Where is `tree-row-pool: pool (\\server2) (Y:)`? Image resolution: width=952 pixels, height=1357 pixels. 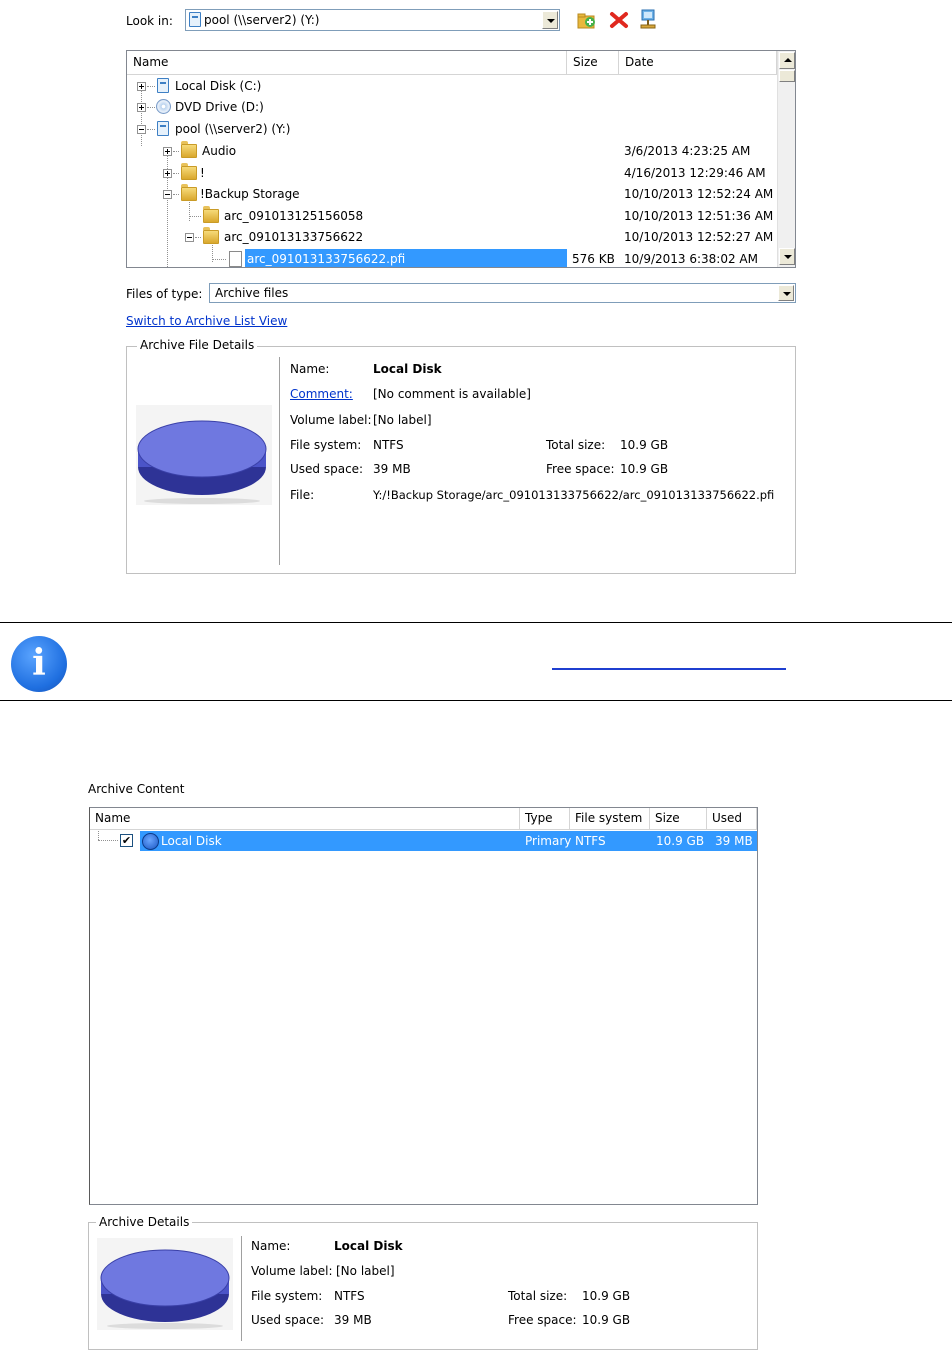
tree-row-pool: pool (\\server2) (Y:) is located at coordinates (452, 129).